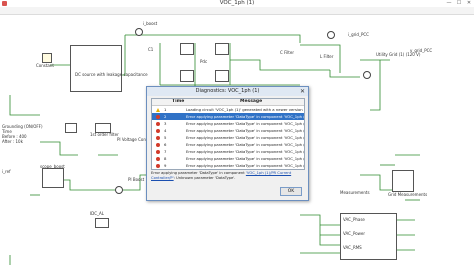 This screenshot has width=474, height=268. Describe the element at coordinates (158, 109) in the screenshot. I see `warning-icon` at that location.